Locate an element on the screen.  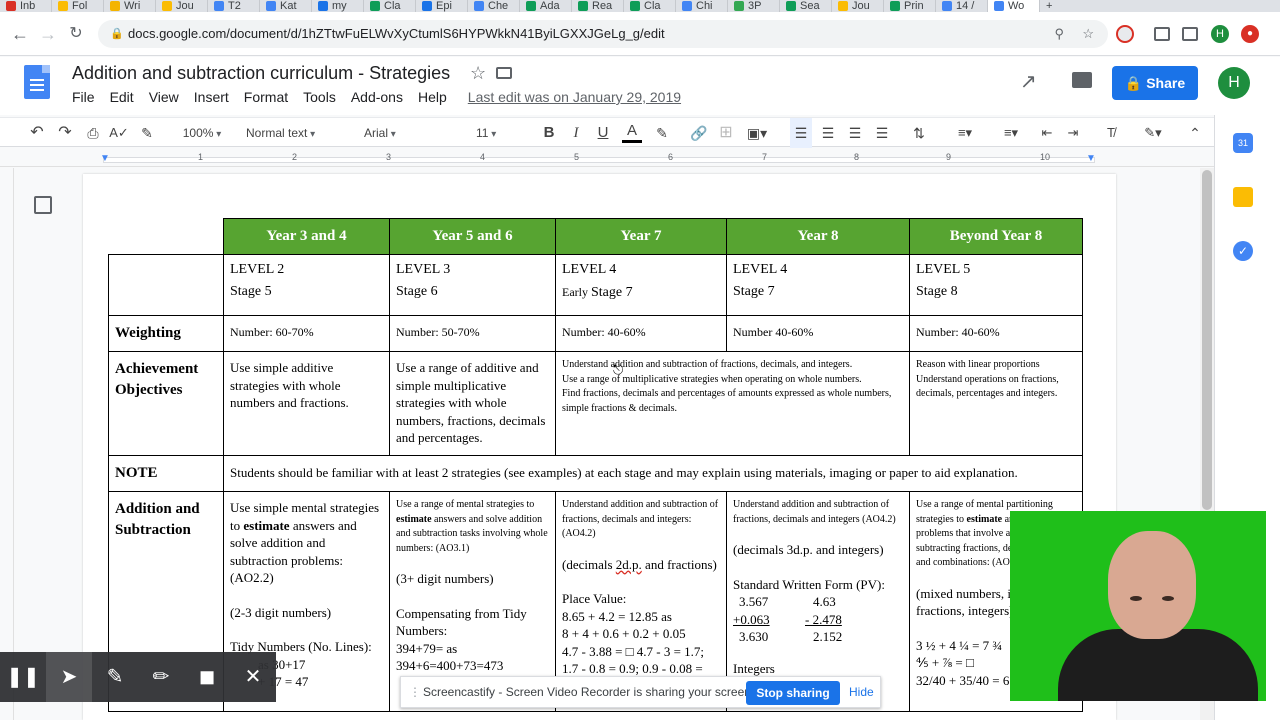
insert-link-icon: 🔗 is located at coordinates (699, 133).